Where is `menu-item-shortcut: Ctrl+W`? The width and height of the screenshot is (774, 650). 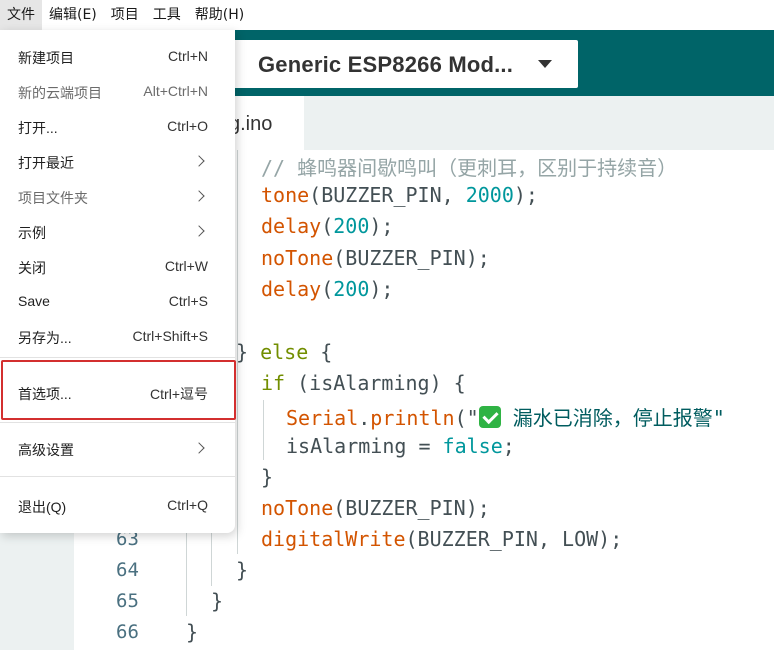 menu-item-shortcut: Ctrl+W is located at coordinates (186, 266).